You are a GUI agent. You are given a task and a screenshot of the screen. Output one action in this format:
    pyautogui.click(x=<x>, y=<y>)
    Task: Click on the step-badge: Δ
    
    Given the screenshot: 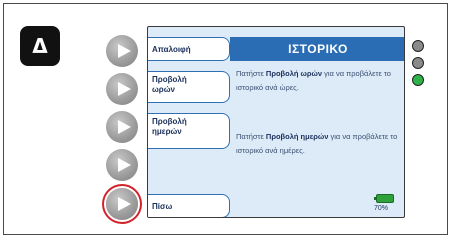 What is the action you would take?
    pyautogui.click(x=40, y=46)
    